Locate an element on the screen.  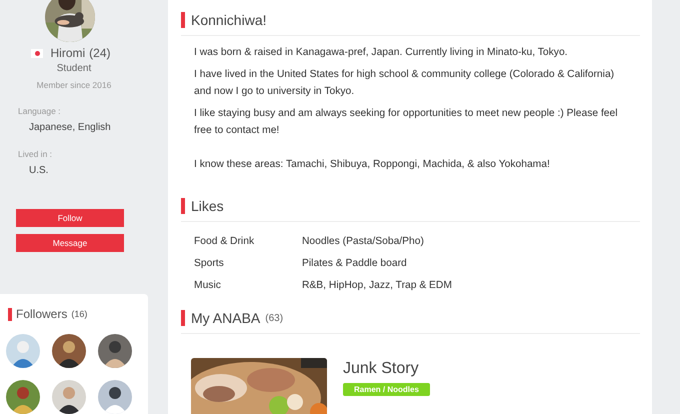
like-category: Food & Drink is located at coordinates (225, 241).